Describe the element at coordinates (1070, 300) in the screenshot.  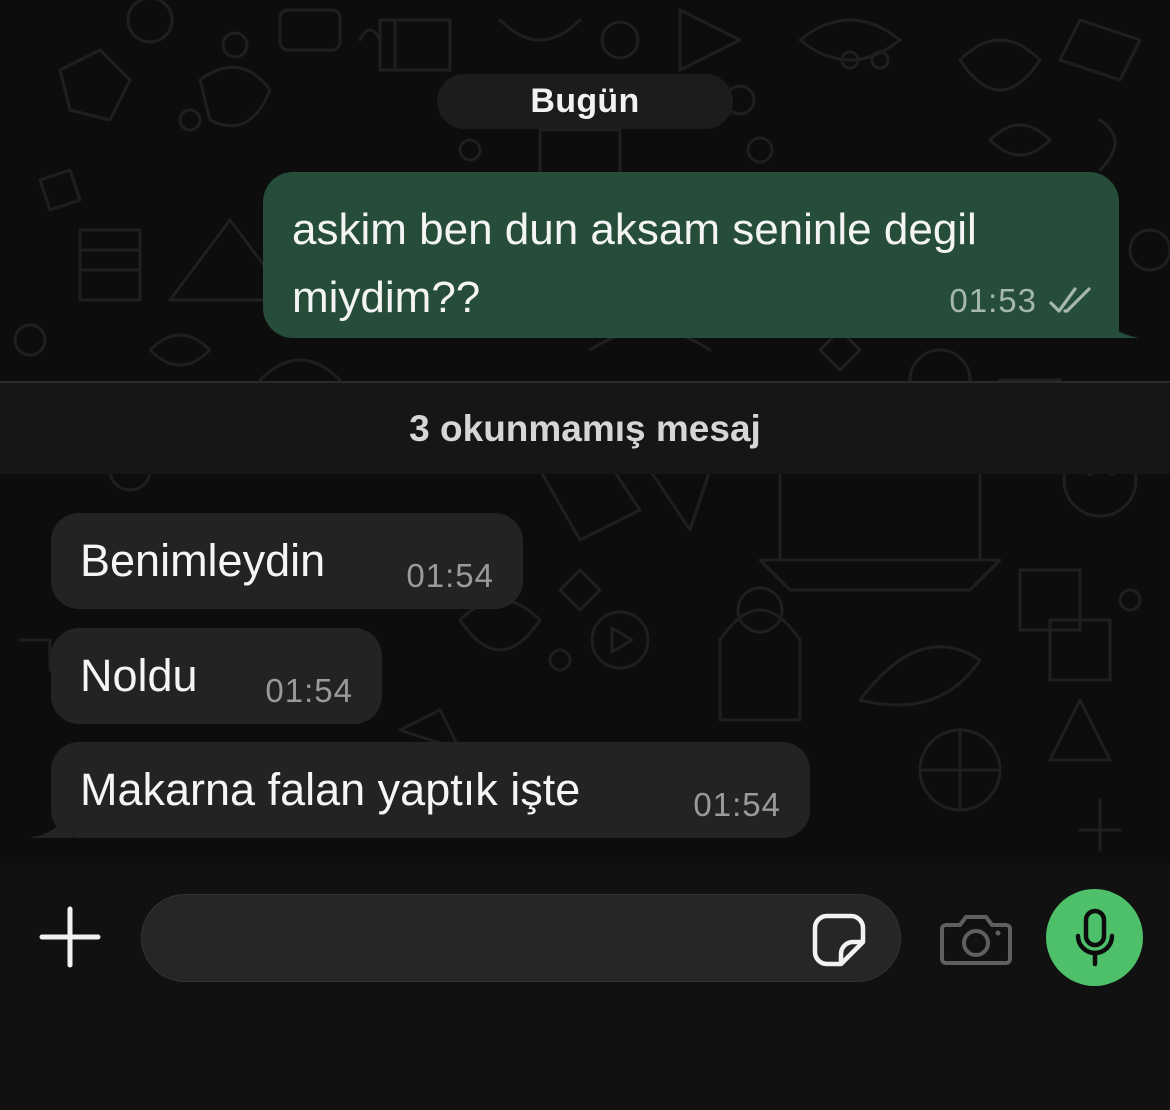
I see `double-check-read-icon` at that location.